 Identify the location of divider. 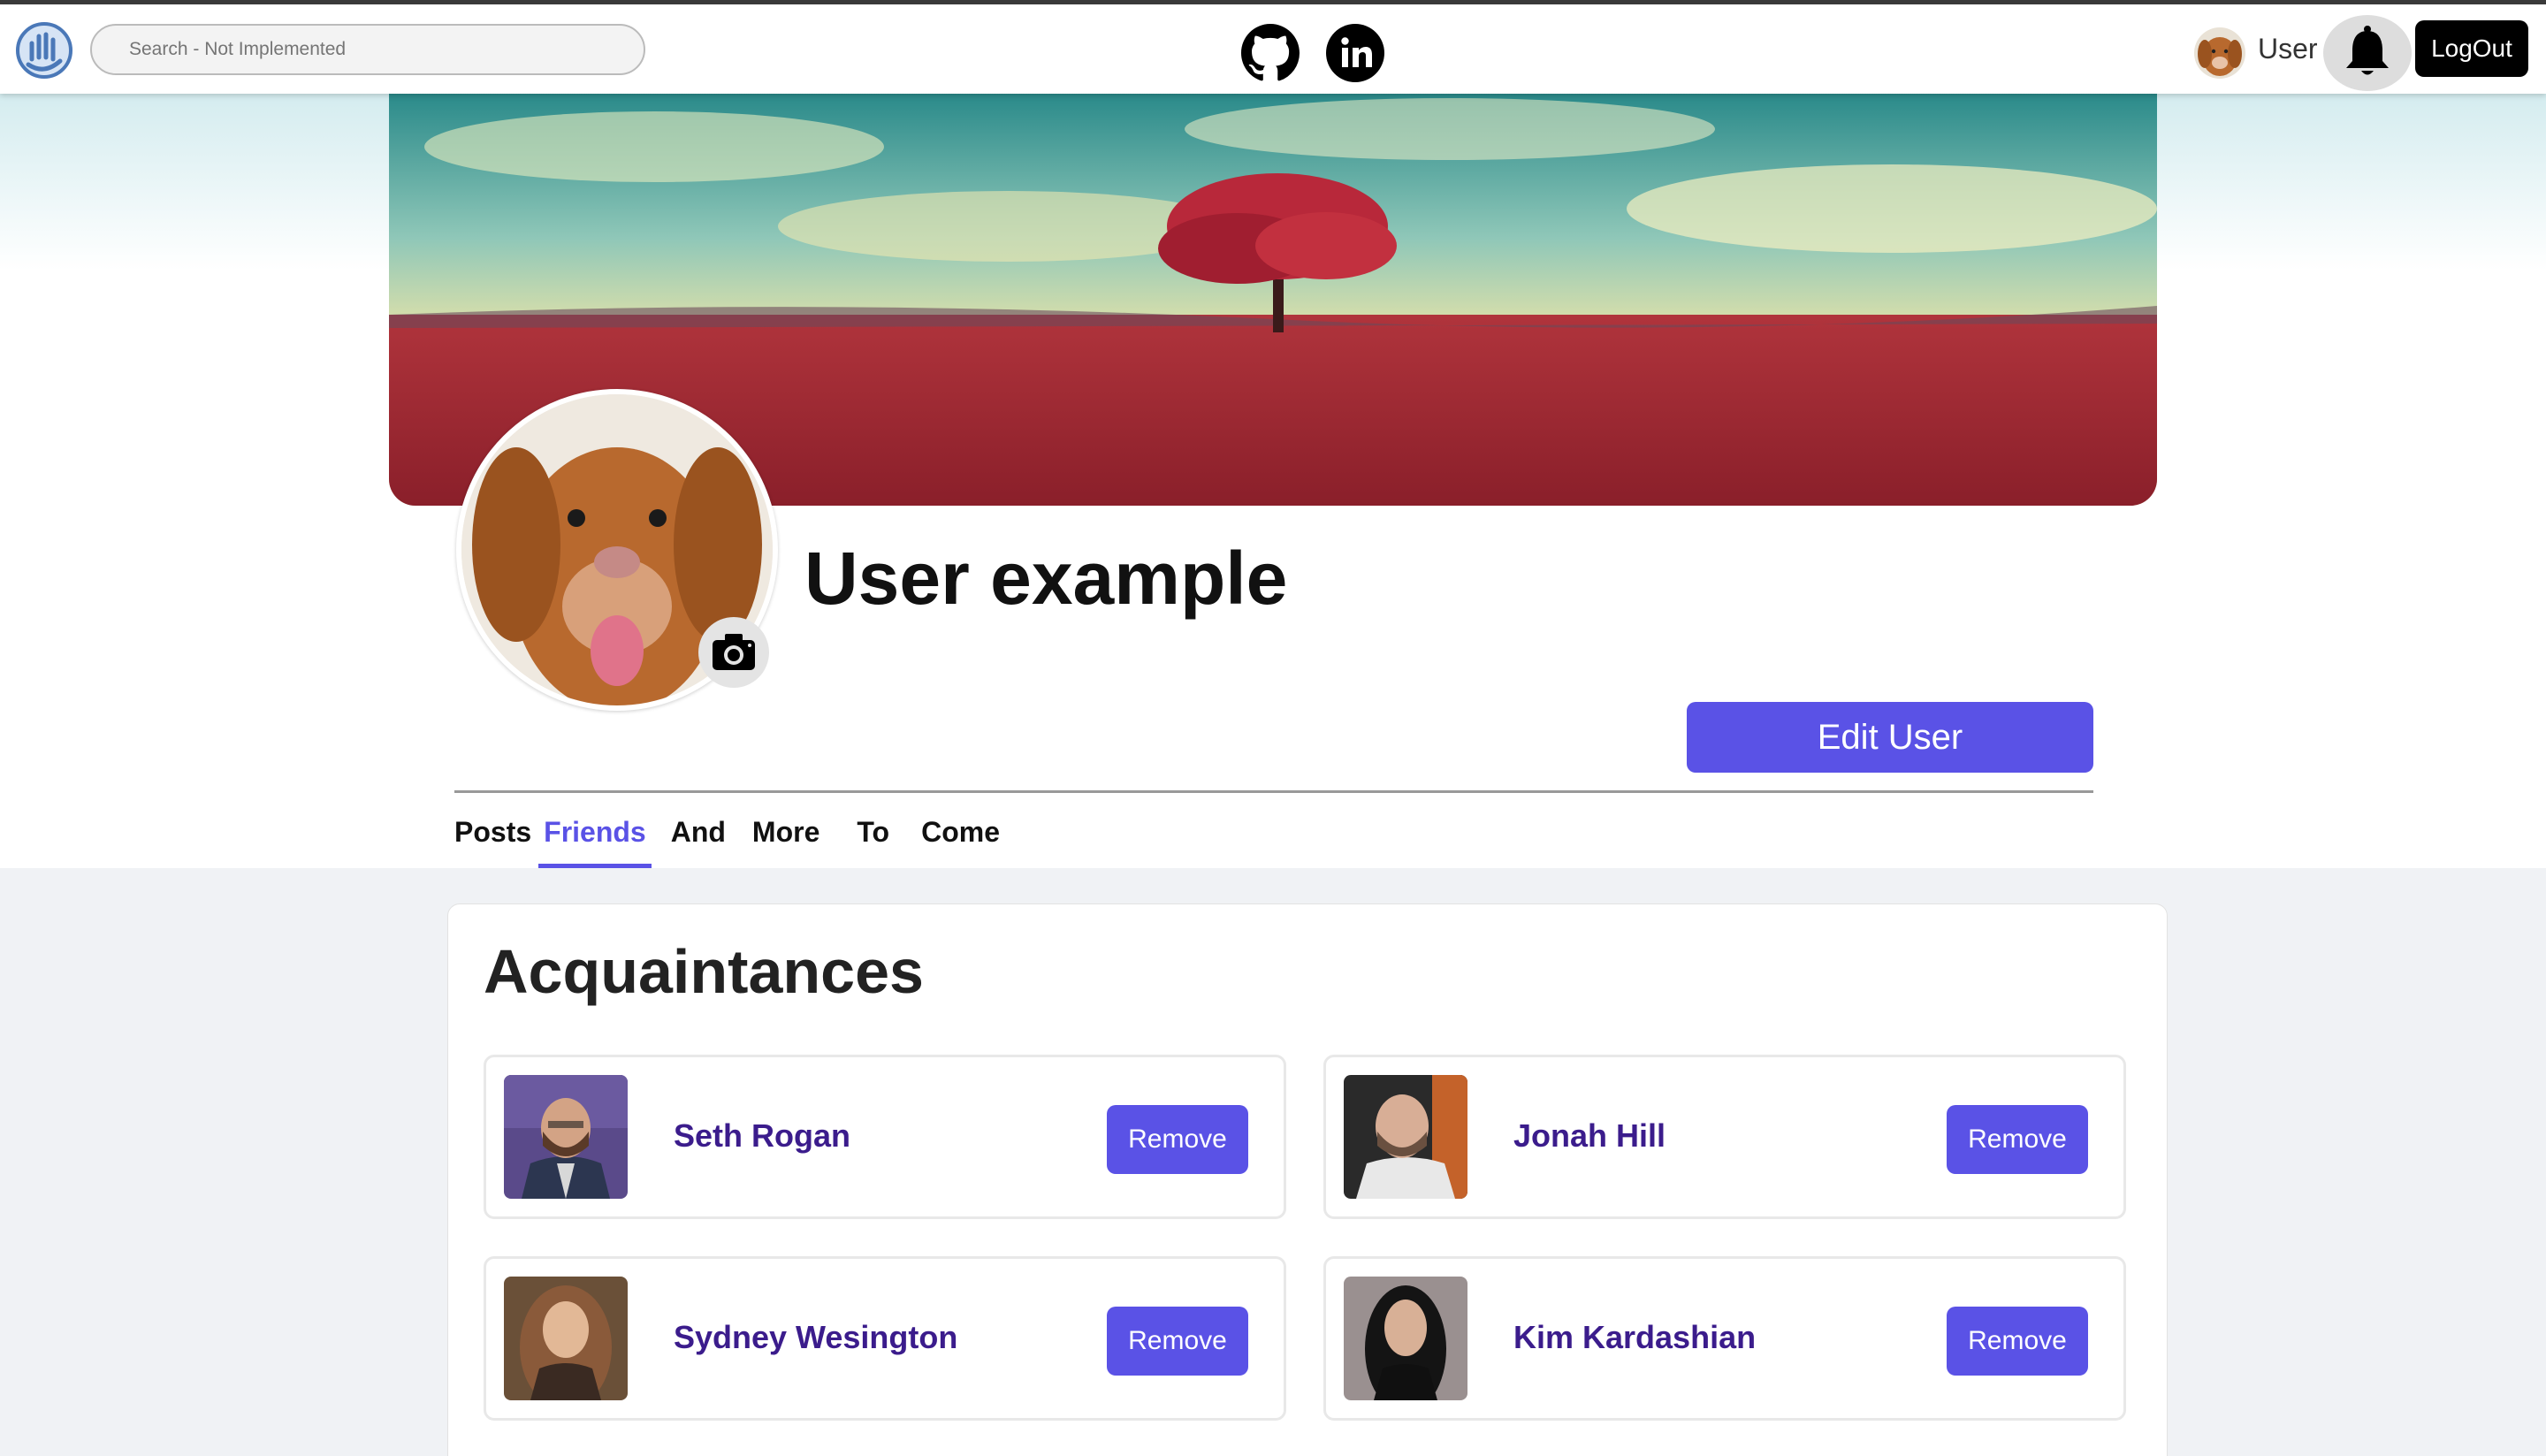
(1274, 791).